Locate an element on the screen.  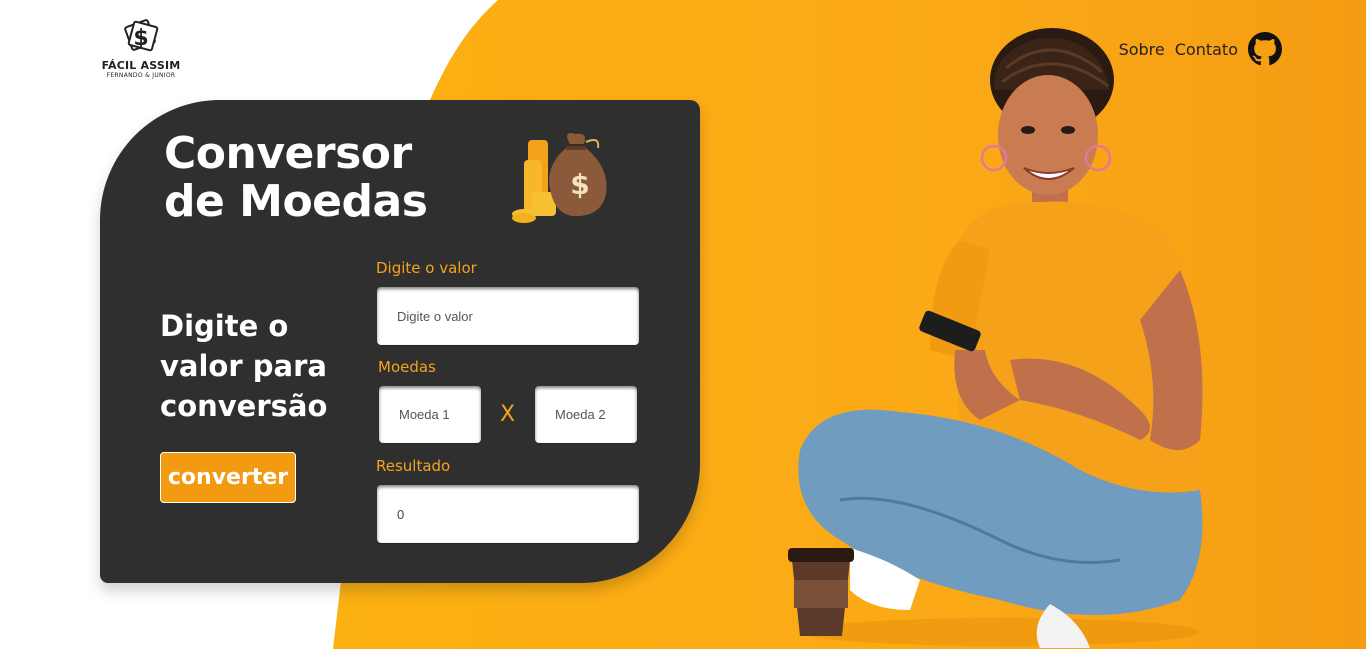
moeda-1-input is located at coordinates (430, 414).